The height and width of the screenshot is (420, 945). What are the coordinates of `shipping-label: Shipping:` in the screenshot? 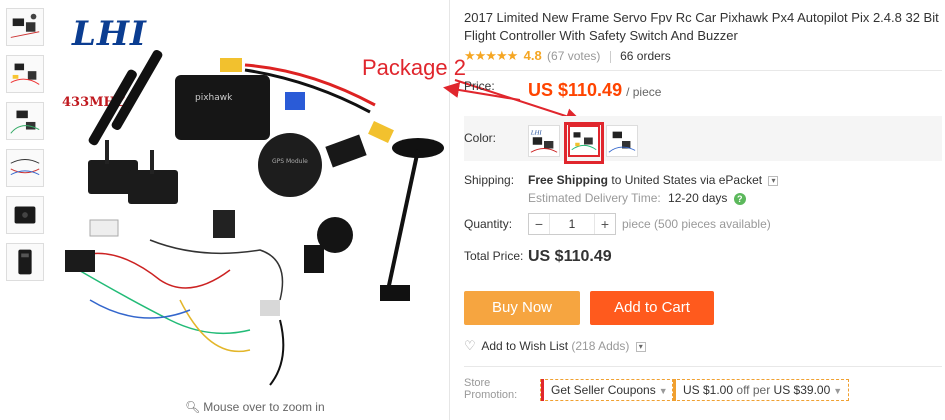 It's located at (489, 180).